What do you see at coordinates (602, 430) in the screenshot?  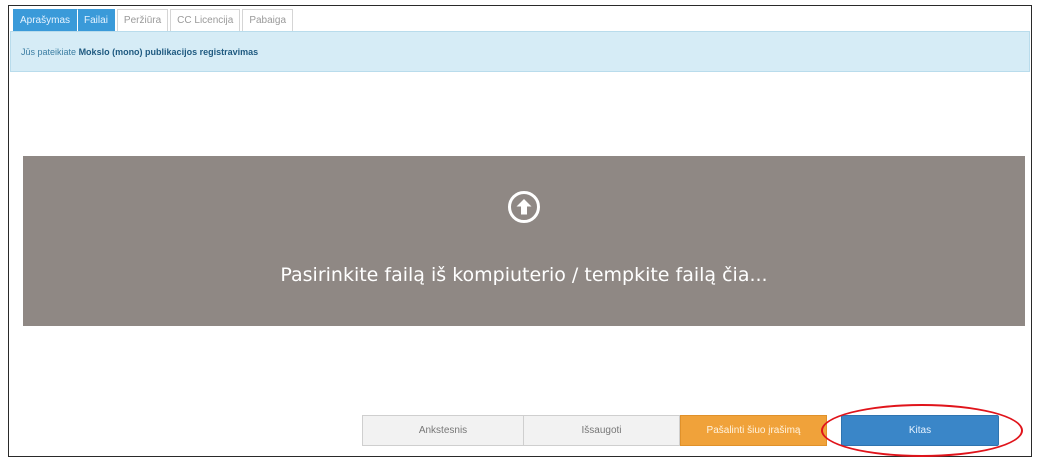 I see `save-button: Išsaugoti` at bounding box center [602, 430].